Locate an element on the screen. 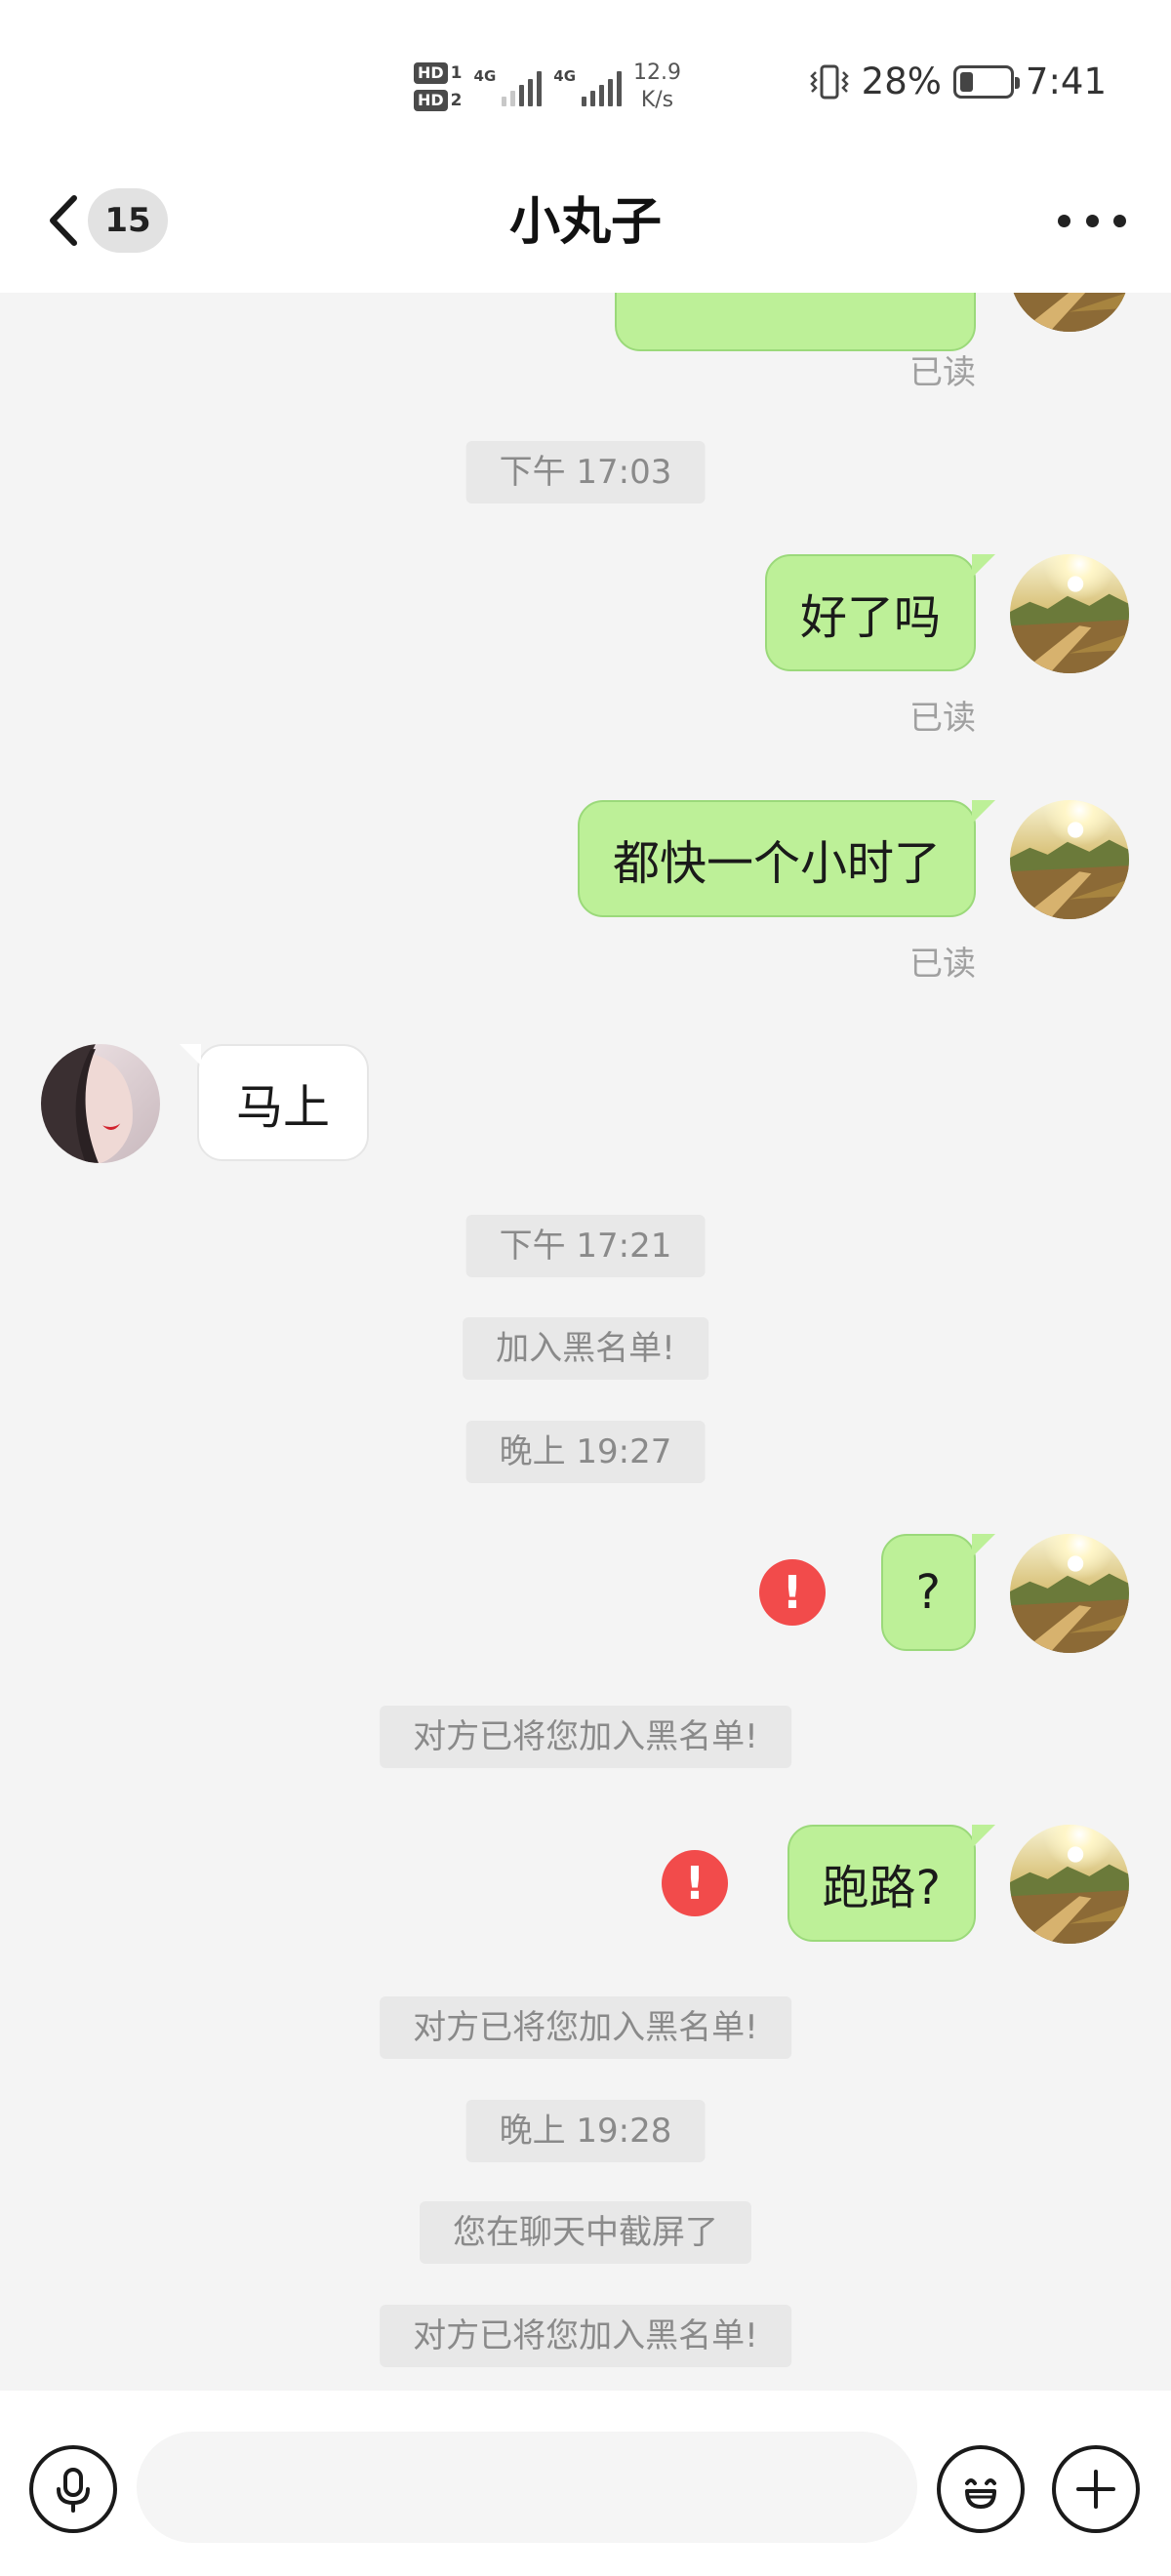 The width and height of the screenshot is (1171, 2576). hd-indicators: HD 1 HD 2 is located at coordinates (438, 86).